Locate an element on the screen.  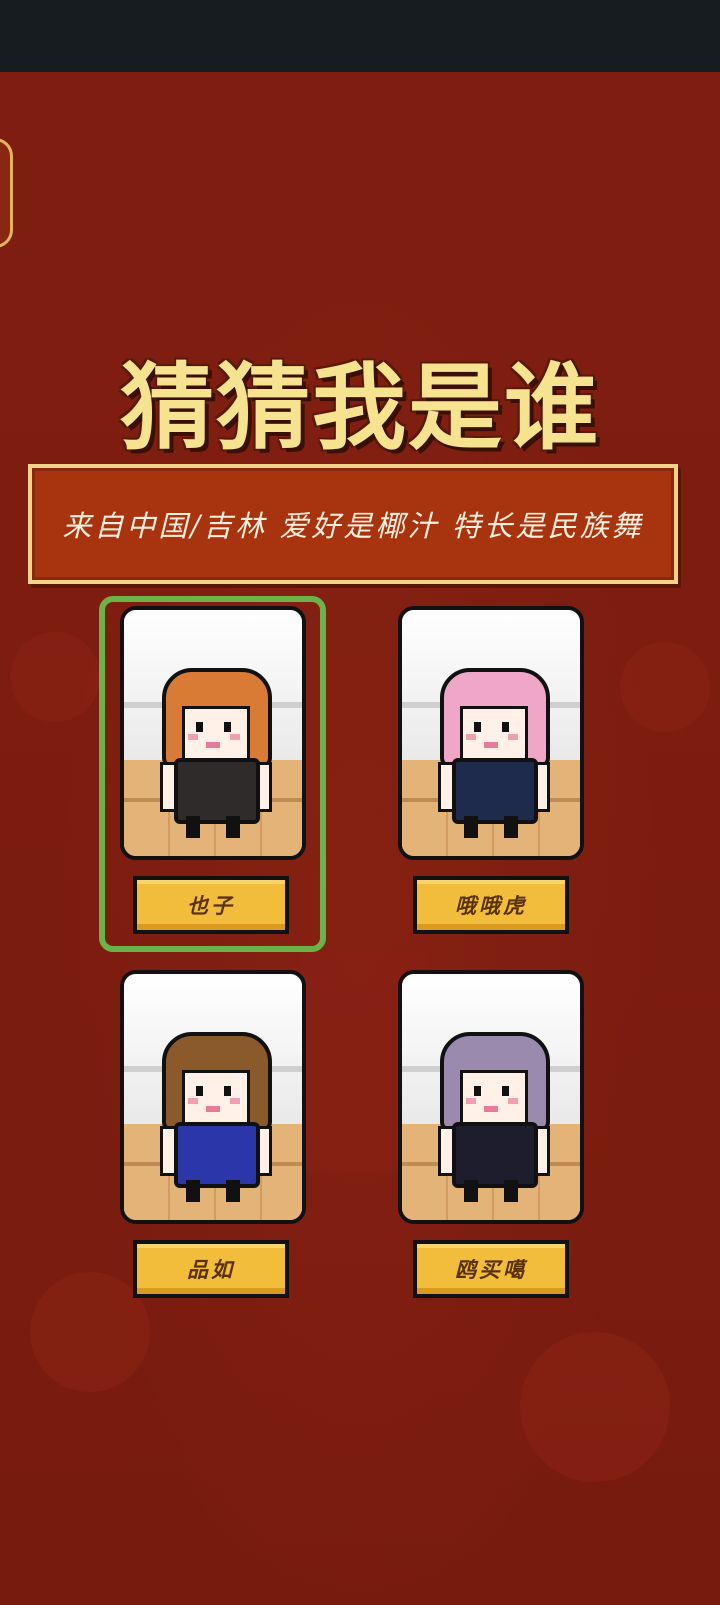
game-title: 猜猜我是谁 is located at coordinates (359, 408).